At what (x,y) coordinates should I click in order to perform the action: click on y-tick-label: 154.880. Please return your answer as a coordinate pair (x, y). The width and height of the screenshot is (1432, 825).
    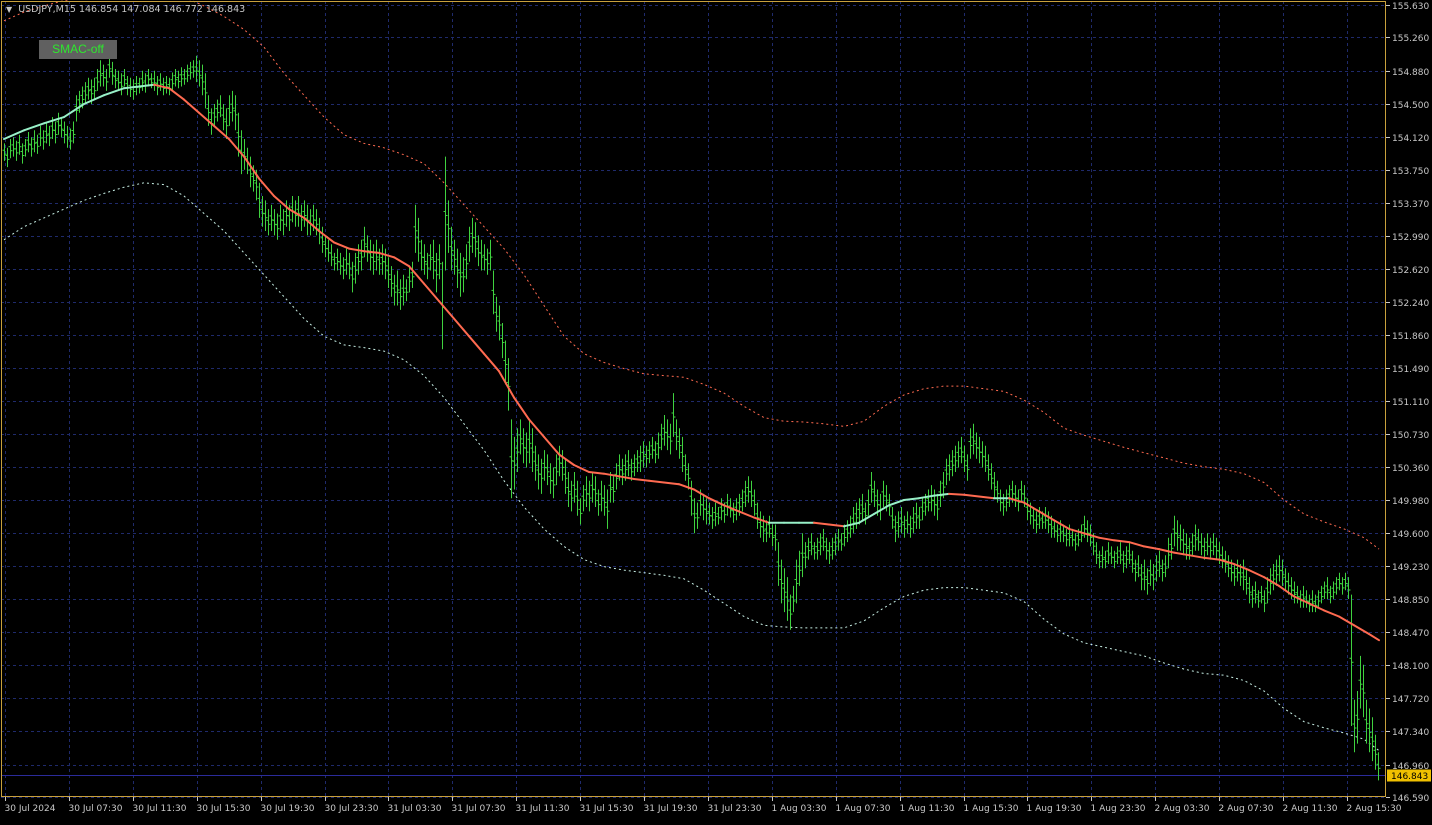
    Looking at the image, I should click on (1410, 73).